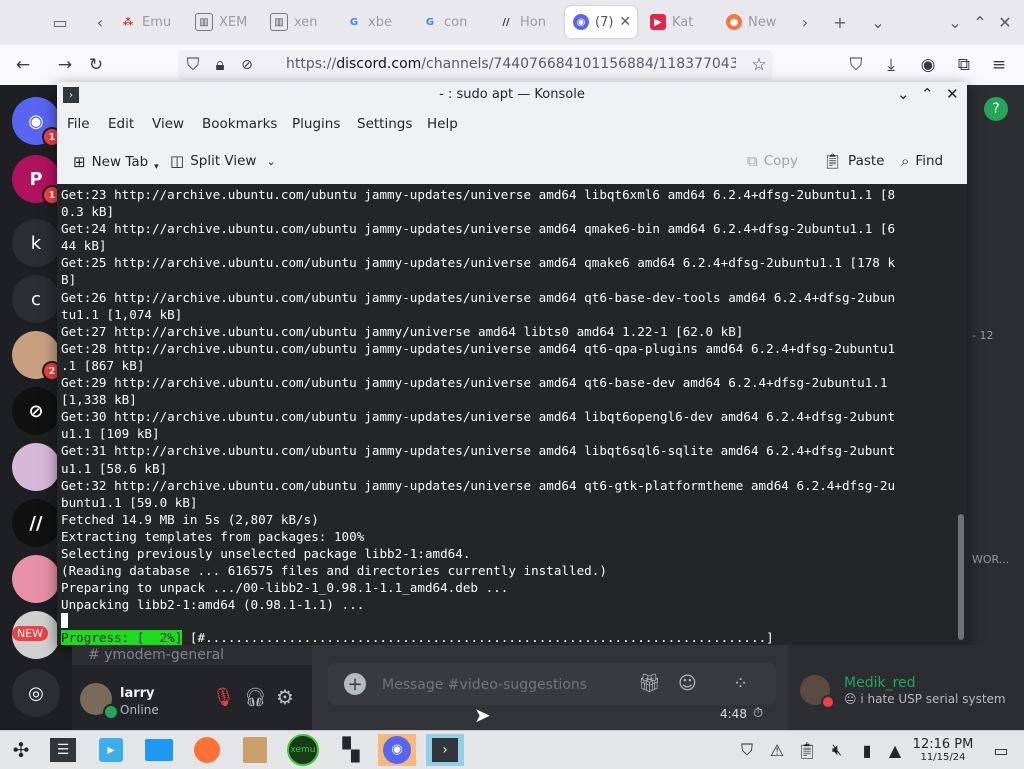 This screenshot has width=1024, height=769. Describe the element at coordinates (733, 714) in the screenshot. I see `time-overlay: 4:48` at that location.